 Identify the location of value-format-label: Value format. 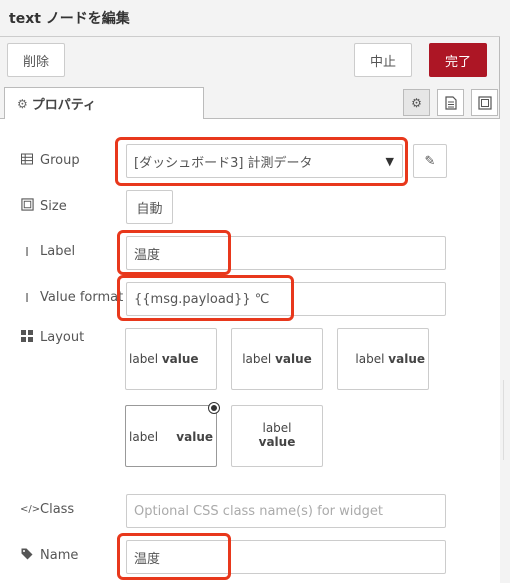
(82, 297).